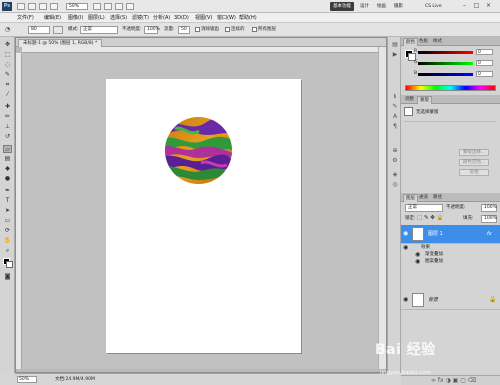 This screenshot has height=385, width=500. Describe the element at coordinates (450, 300) in the screenshot. I see `layer-row-background: ◉ 背景 🔒` at that location.